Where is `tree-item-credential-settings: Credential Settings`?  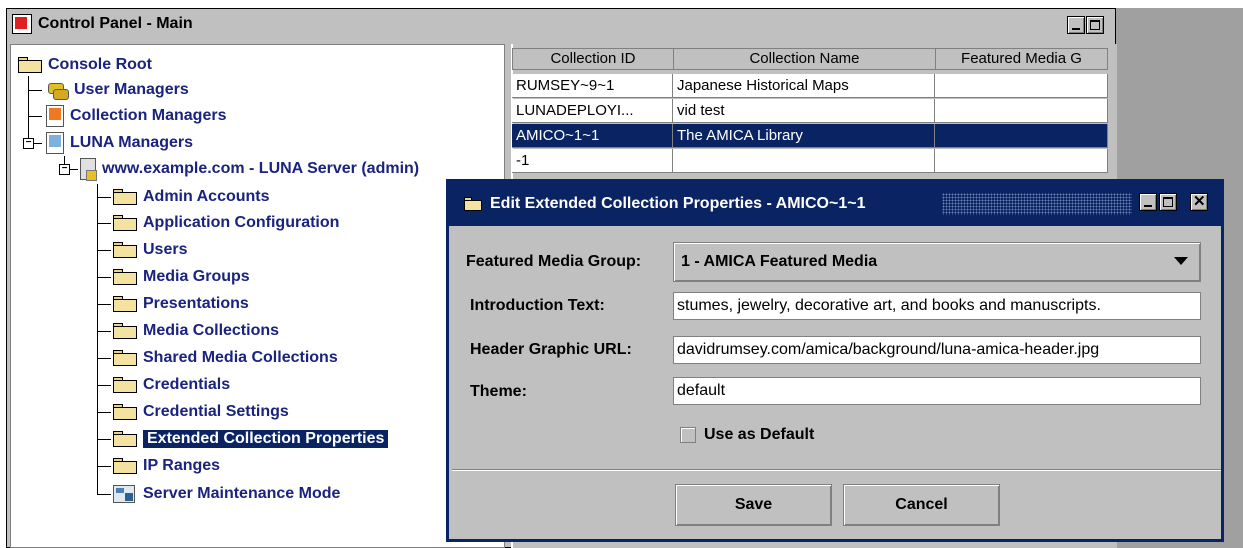
tree-item-credential-settings: Credential Settings is located at coordinates (201, 412).